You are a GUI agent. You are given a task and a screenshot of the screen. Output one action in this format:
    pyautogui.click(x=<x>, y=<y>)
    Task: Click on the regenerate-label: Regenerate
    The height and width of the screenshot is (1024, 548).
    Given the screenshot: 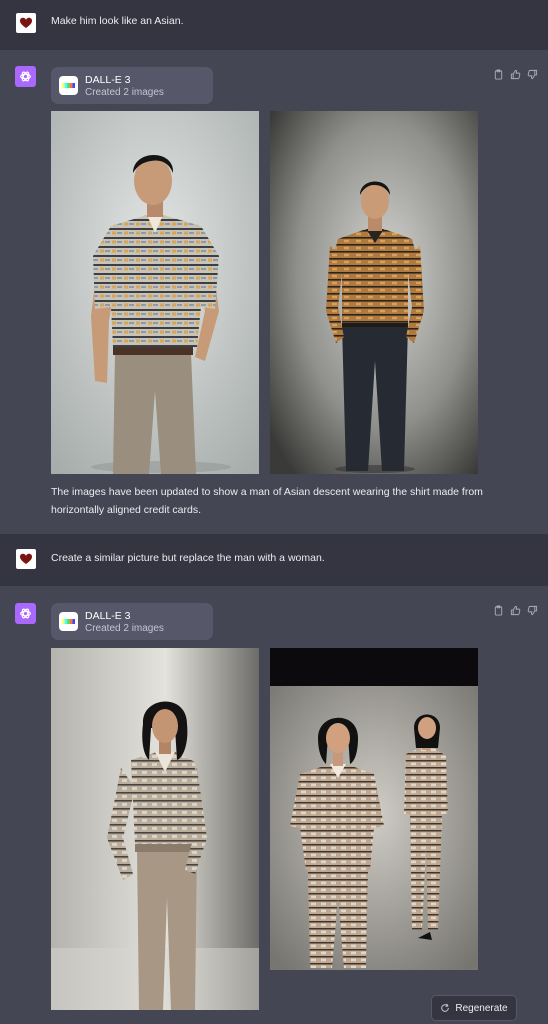 What is the action you would take?
    pyautogui.click(x=481, y=1008)
    